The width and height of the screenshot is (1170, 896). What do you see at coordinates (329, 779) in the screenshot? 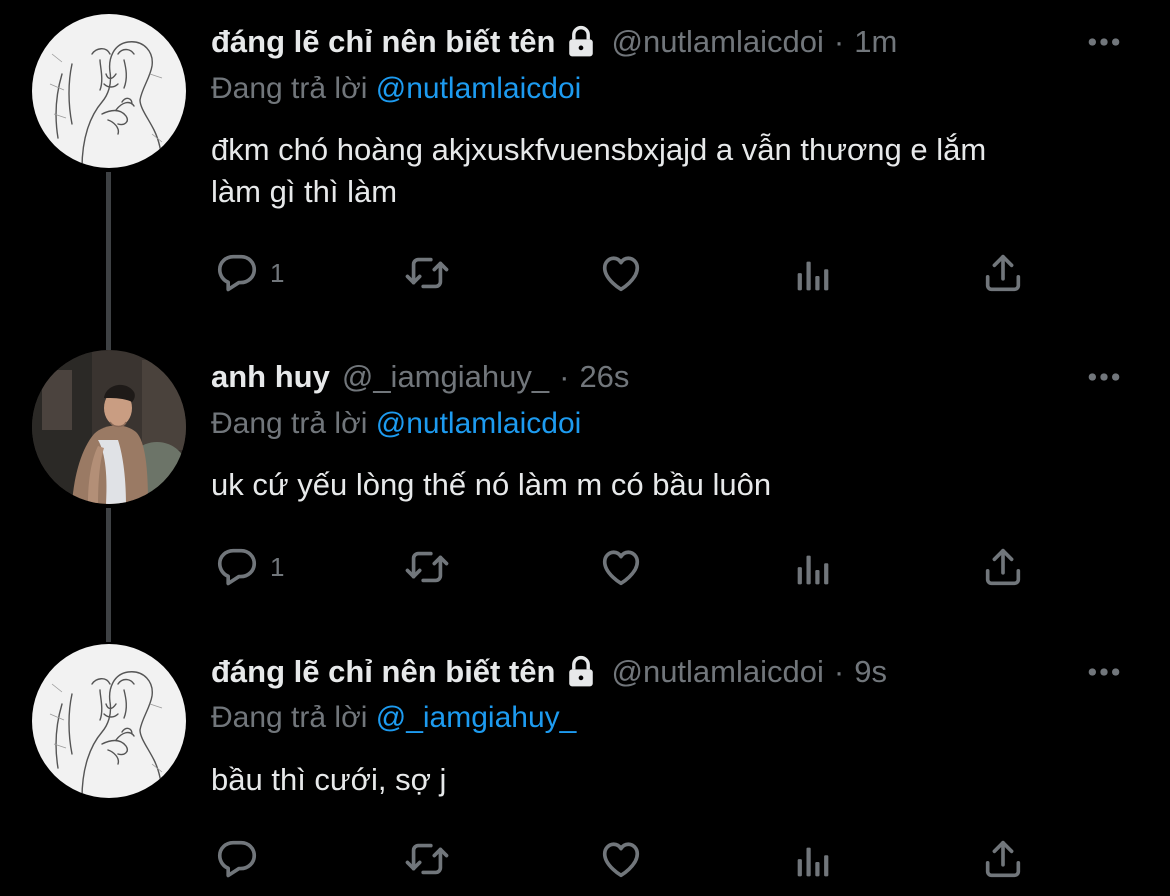
I see `tweet-text-line: bầu thì cưới, sợ j` at bounding box center [329, 779].